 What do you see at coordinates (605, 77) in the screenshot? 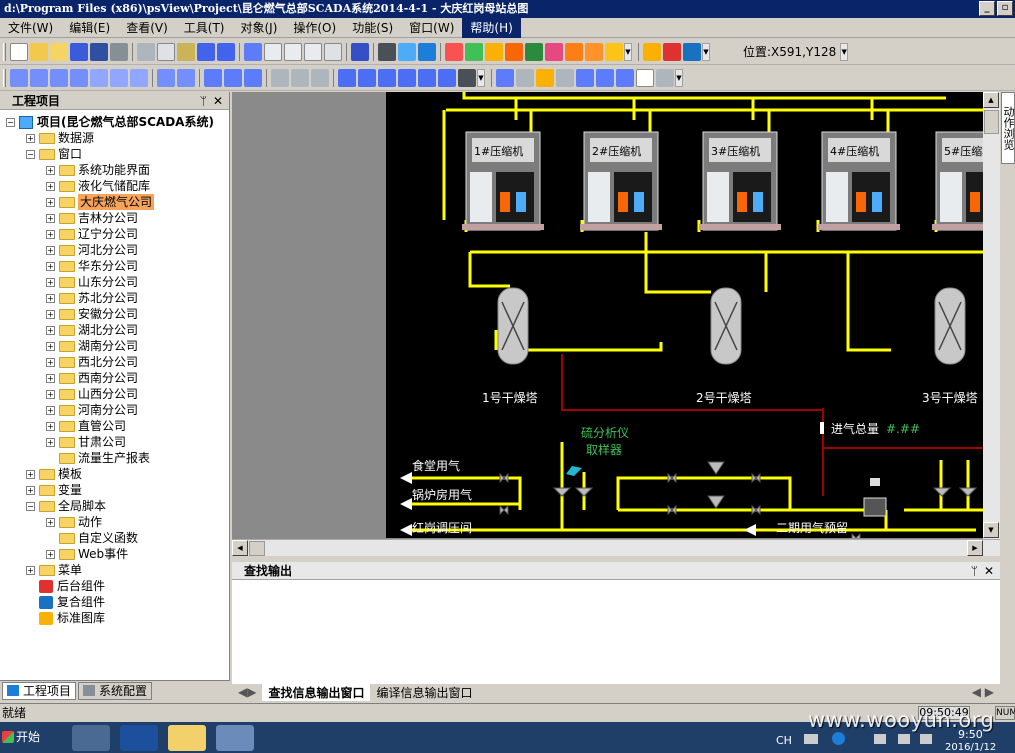
I see `unlink-icon` at bounding box center [605, 77].